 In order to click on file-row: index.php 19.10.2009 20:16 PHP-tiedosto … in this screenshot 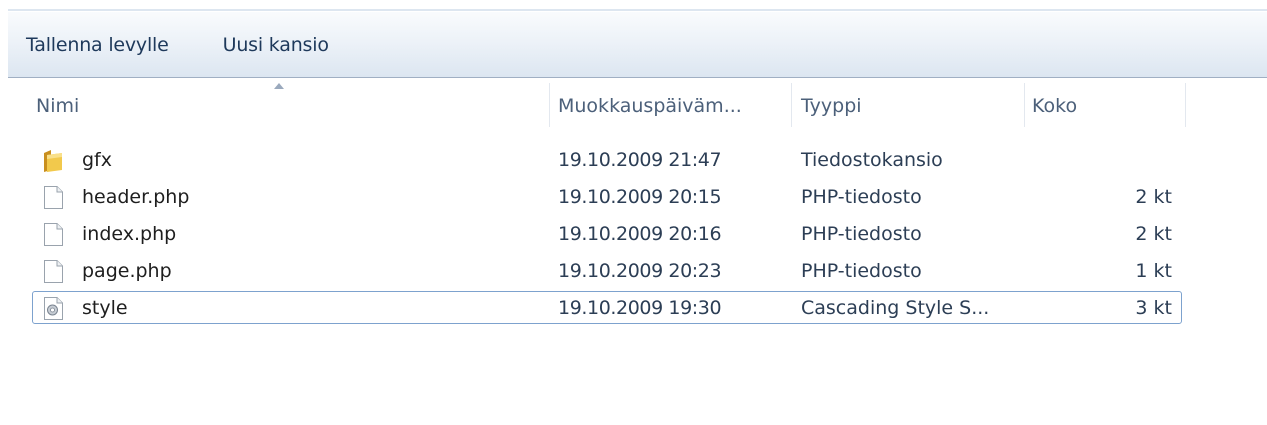, I will do `click(637, 234)`.